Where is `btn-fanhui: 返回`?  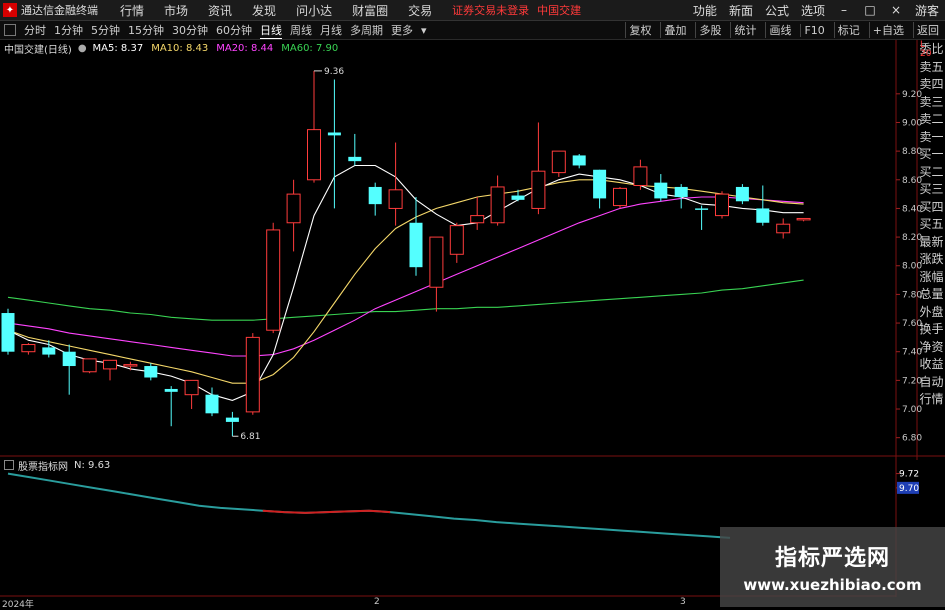
btn-fanhui: 返回 is located at coordinates (927, 30).